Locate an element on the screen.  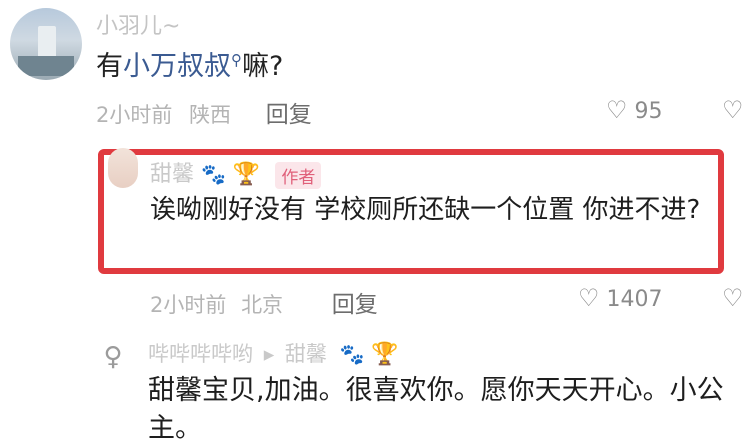
comment-username: 小羽儿~ is located at coordinates (138, 24).